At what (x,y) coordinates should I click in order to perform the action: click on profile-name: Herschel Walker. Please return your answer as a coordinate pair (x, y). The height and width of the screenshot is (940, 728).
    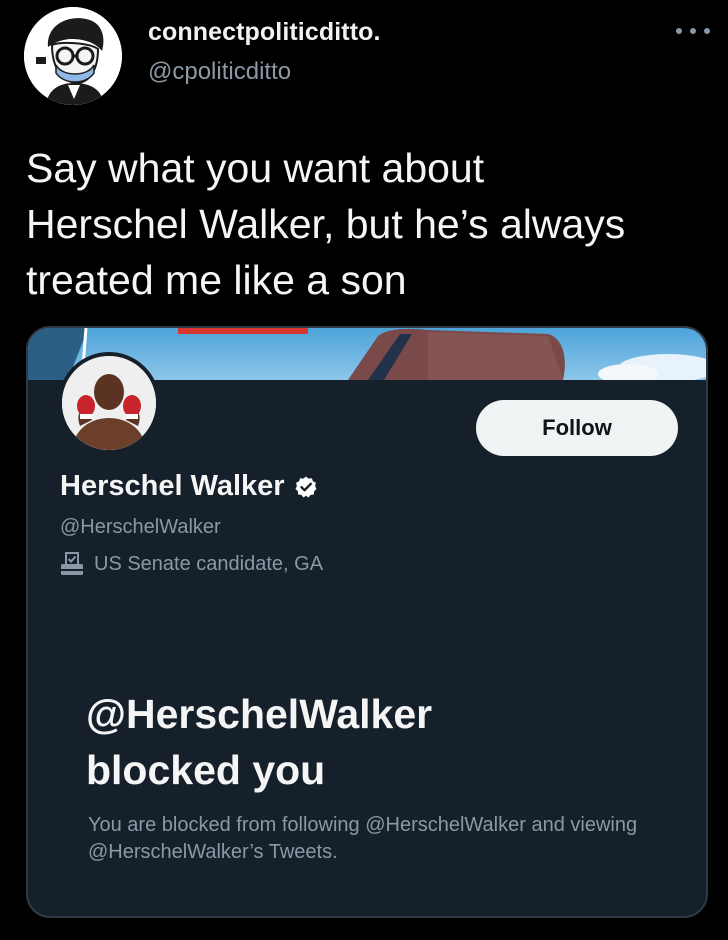
    Looking at the image, I should click on (172, 486).